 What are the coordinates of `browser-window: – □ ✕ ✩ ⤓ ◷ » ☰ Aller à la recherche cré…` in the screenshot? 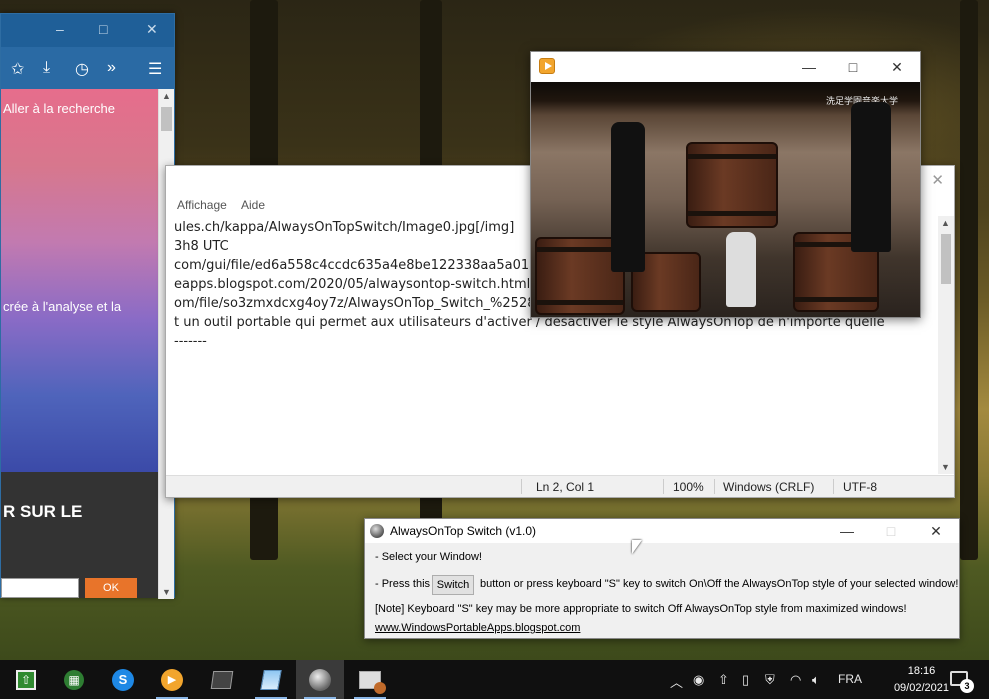 It's located at (87, 306).